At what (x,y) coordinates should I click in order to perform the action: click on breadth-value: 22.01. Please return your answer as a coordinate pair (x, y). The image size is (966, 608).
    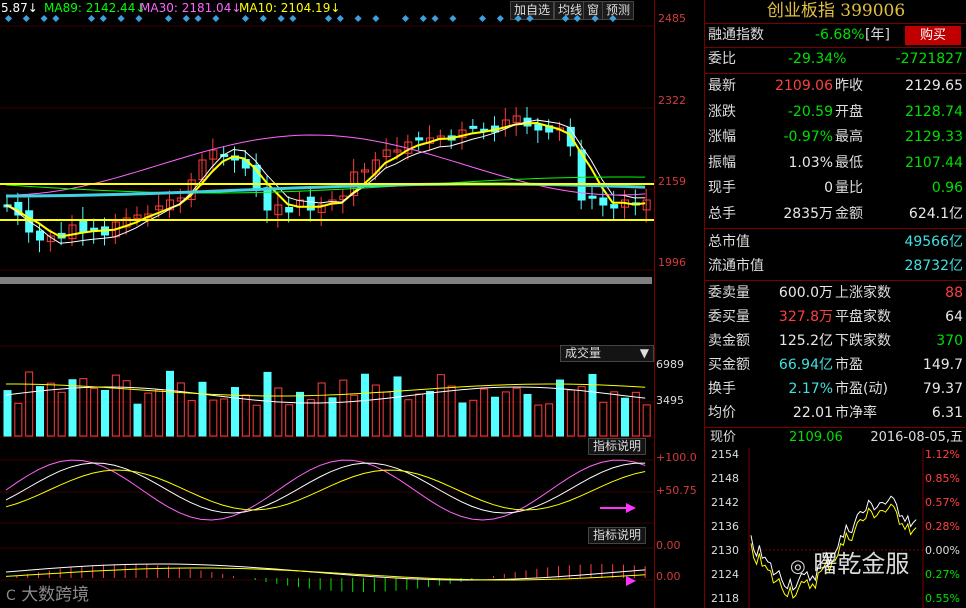
    Looking at the image, I should click on (812, 413).